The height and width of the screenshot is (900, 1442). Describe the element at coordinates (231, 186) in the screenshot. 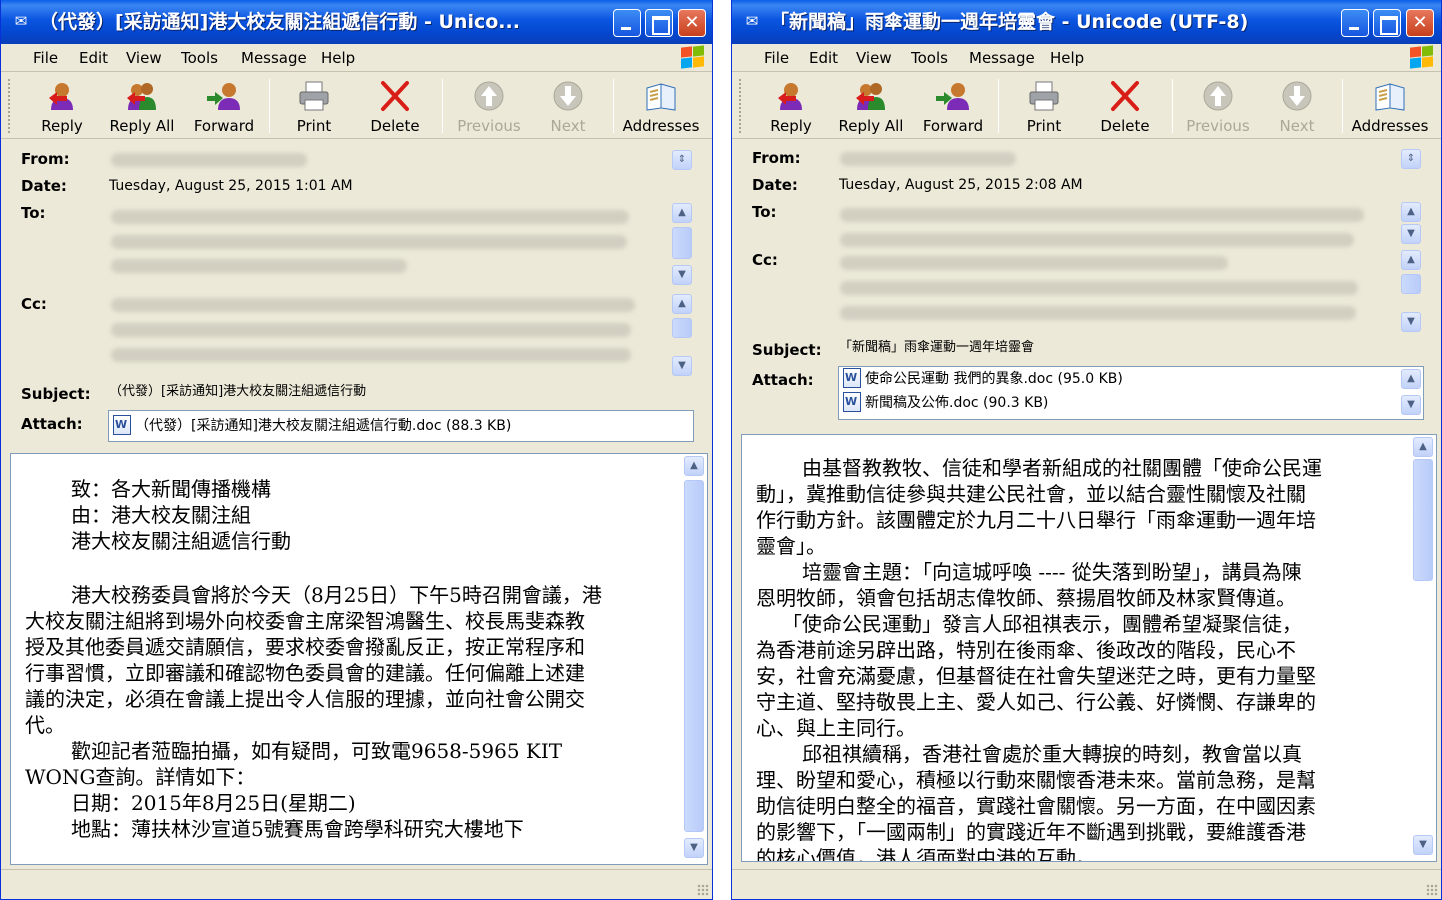

I see `date-value: Tuesday, August 25, 2015 1:01 AM` at that location.